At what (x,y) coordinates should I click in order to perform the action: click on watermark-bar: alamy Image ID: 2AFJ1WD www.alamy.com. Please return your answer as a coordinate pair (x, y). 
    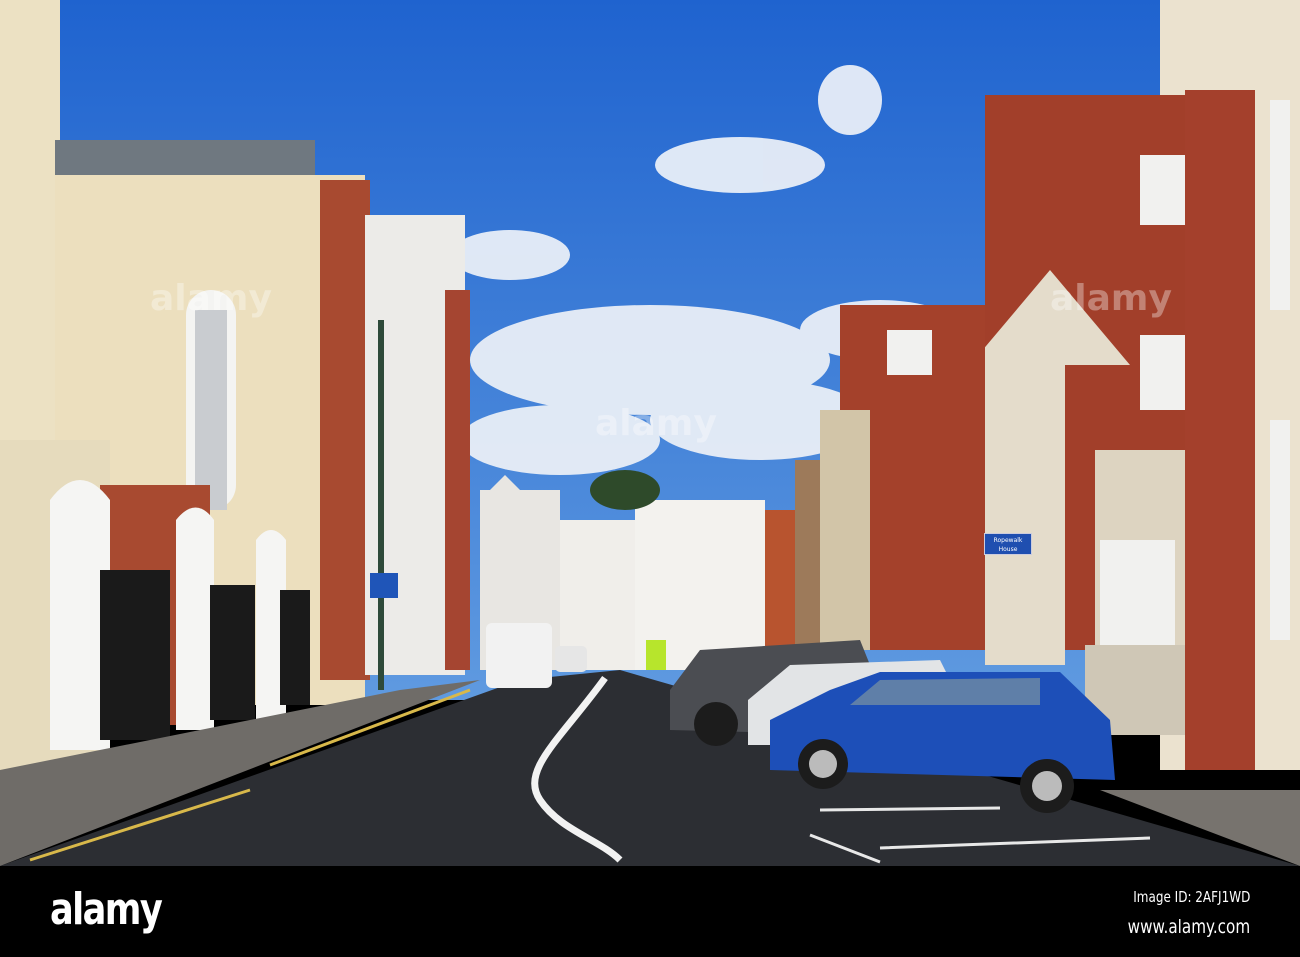
    Looking at the image, I should click on (650, 911).